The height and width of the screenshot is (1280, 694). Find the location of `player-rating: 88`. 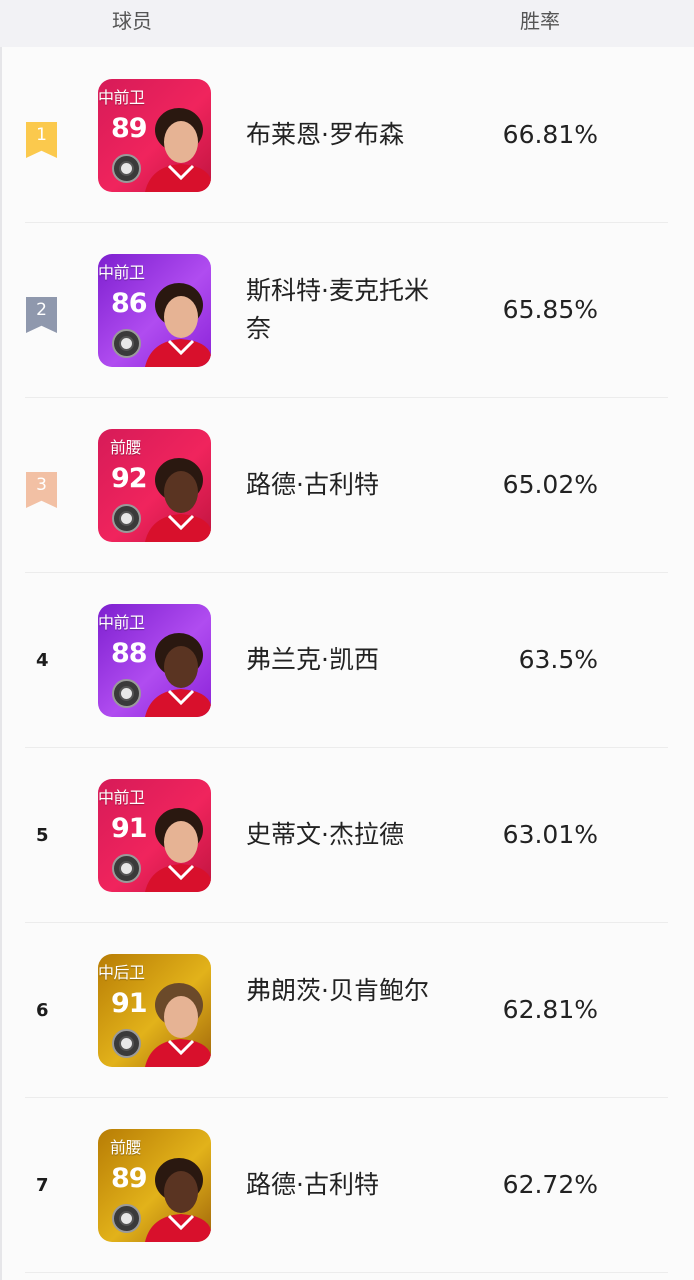

player-rating: 88 is located at coordinates (129, 653).